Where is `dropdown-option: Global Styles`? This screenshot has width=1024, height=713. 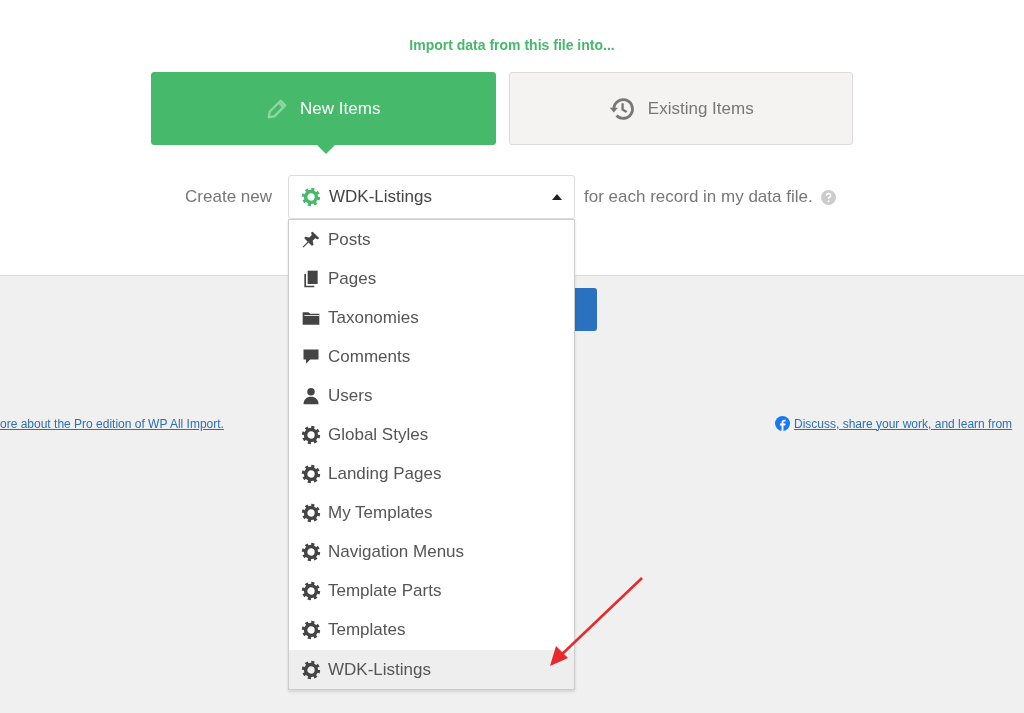
dropdown-option: Global Styles is located at coordinates (431, 435).